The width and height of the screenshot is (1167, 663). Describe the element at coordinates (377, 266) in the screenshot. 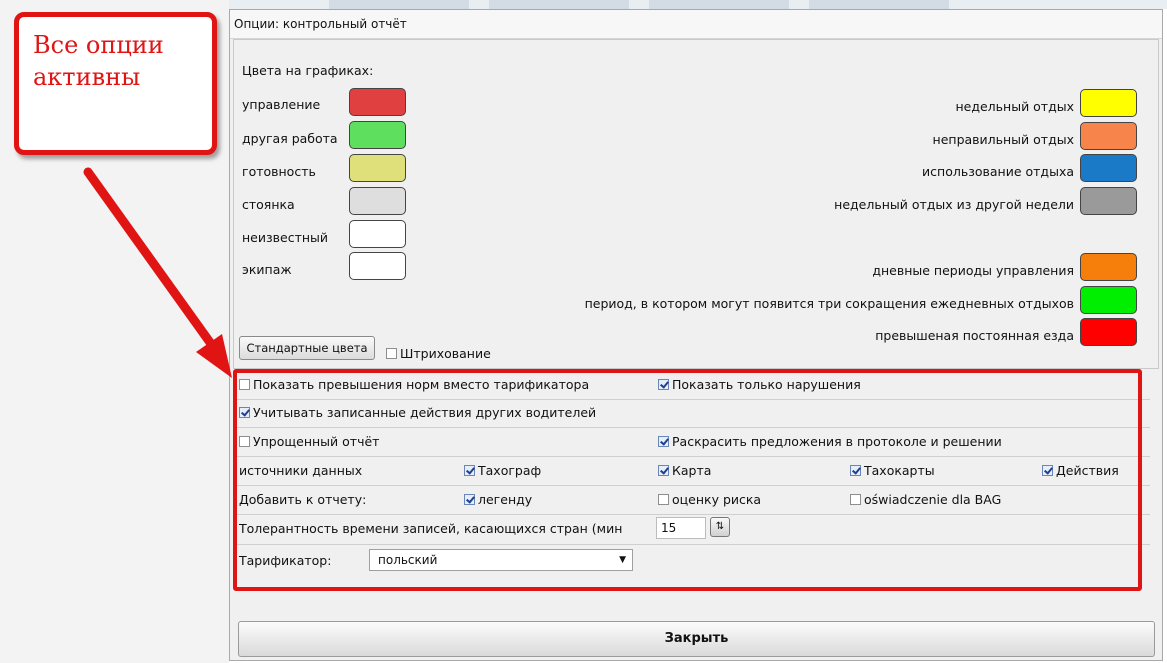

I see `color-swatch-crew` at that location.